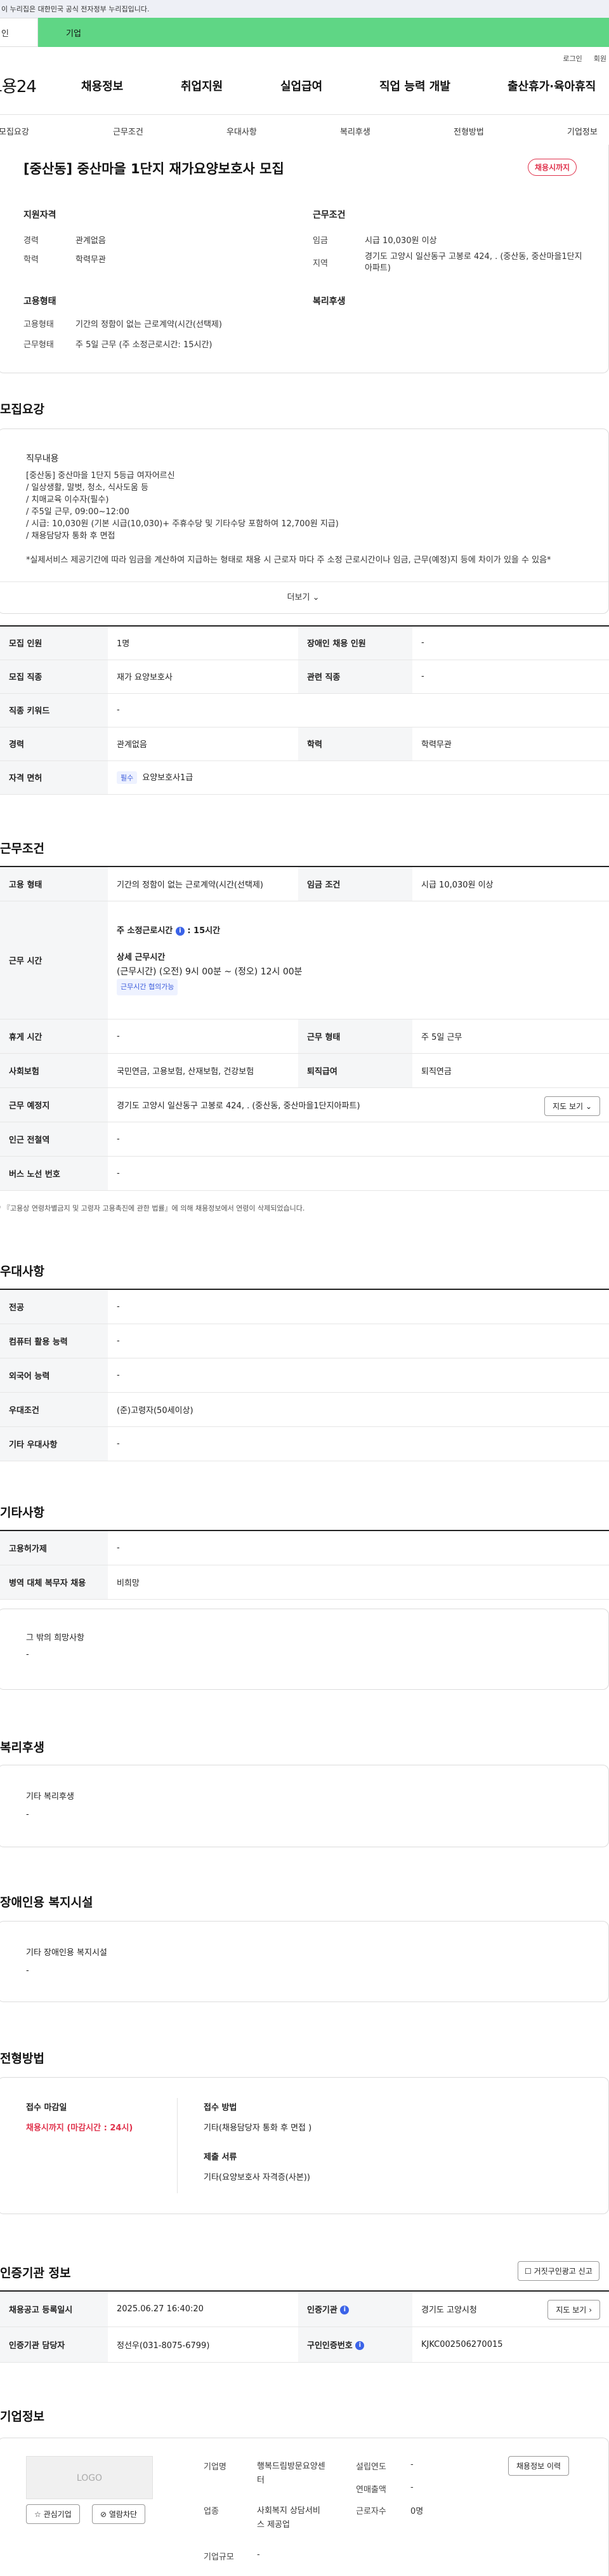 This screenshot has width=609, height=2576. I want to click on row-label: 자격 면허, so click(54, 777).